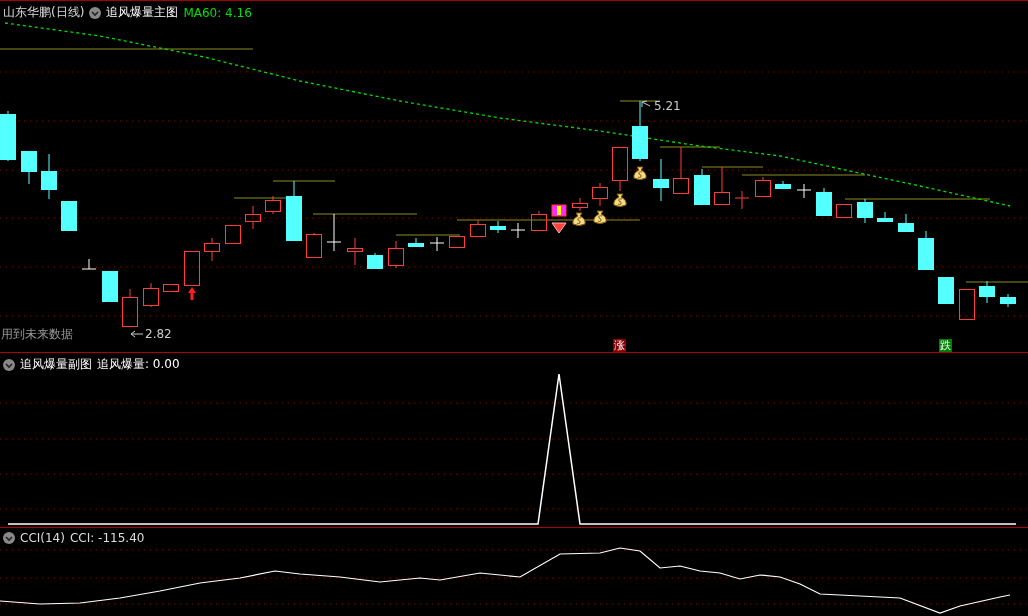  Describe the element at coordinates (619, 345) in the screenshot. I see `signal-badge: 涨` at that location.